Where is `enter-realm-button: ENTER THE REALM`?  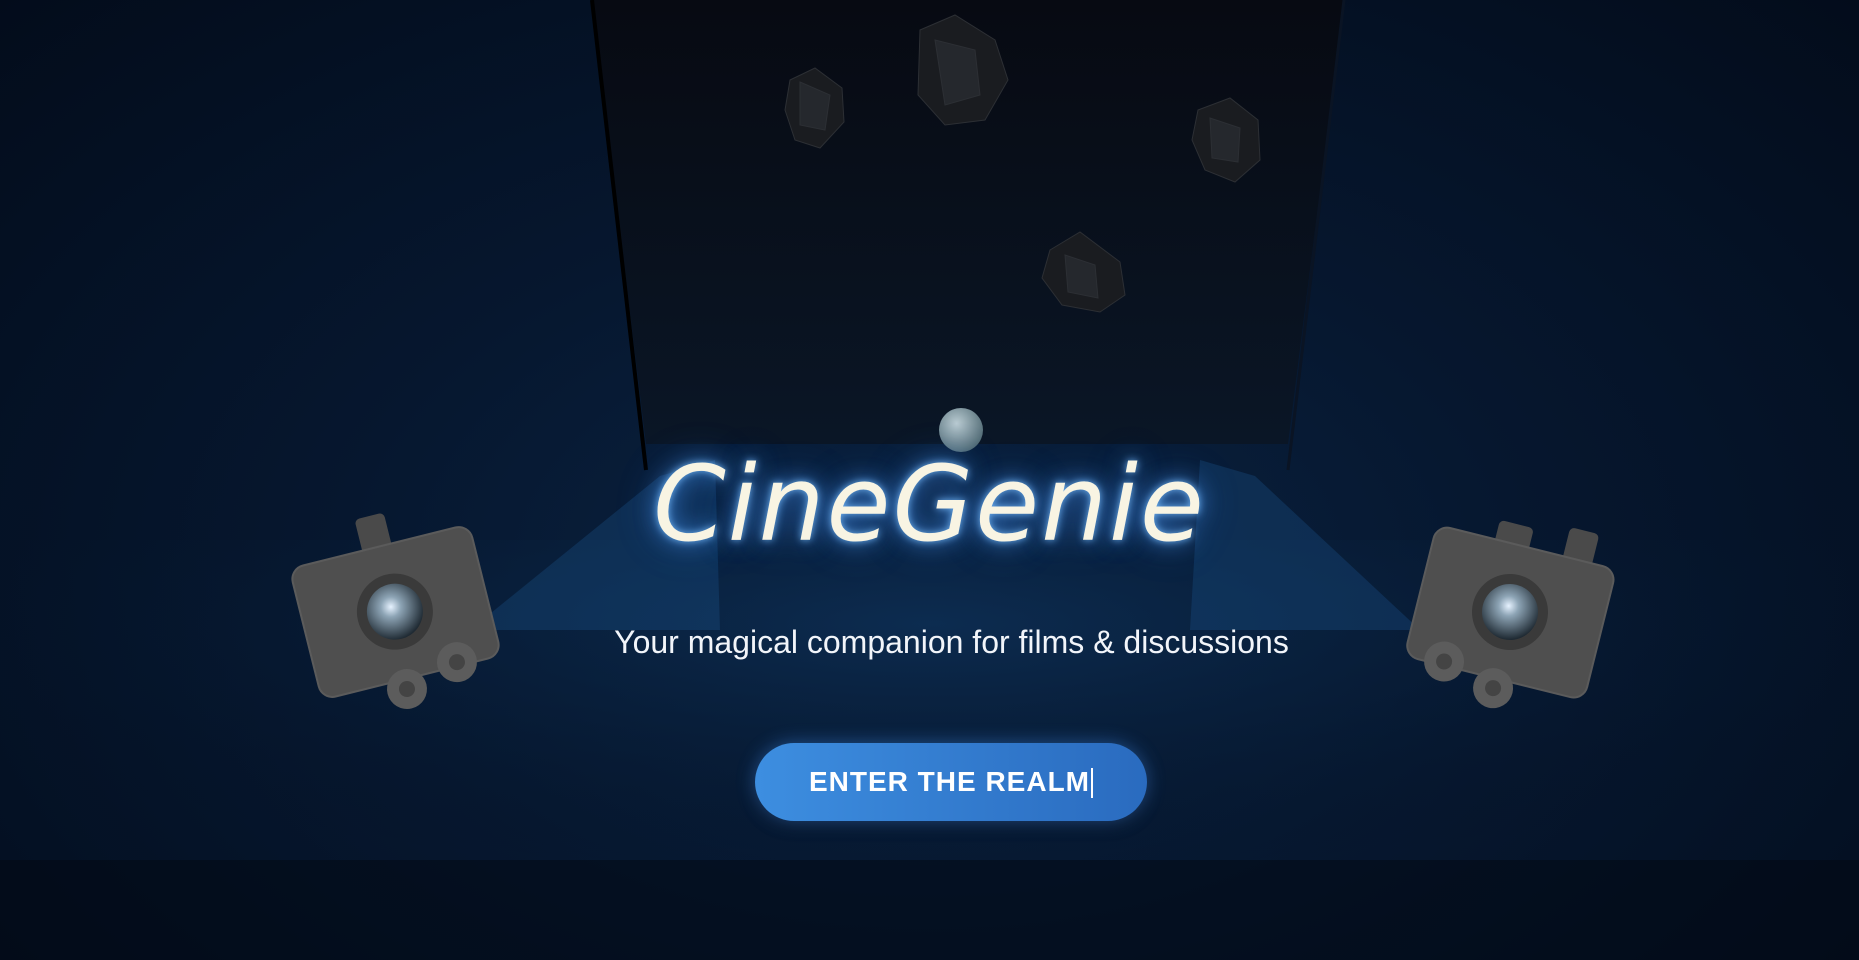 enter-realm-button: ENTER THE REALM is located at coordinates (951, 782).